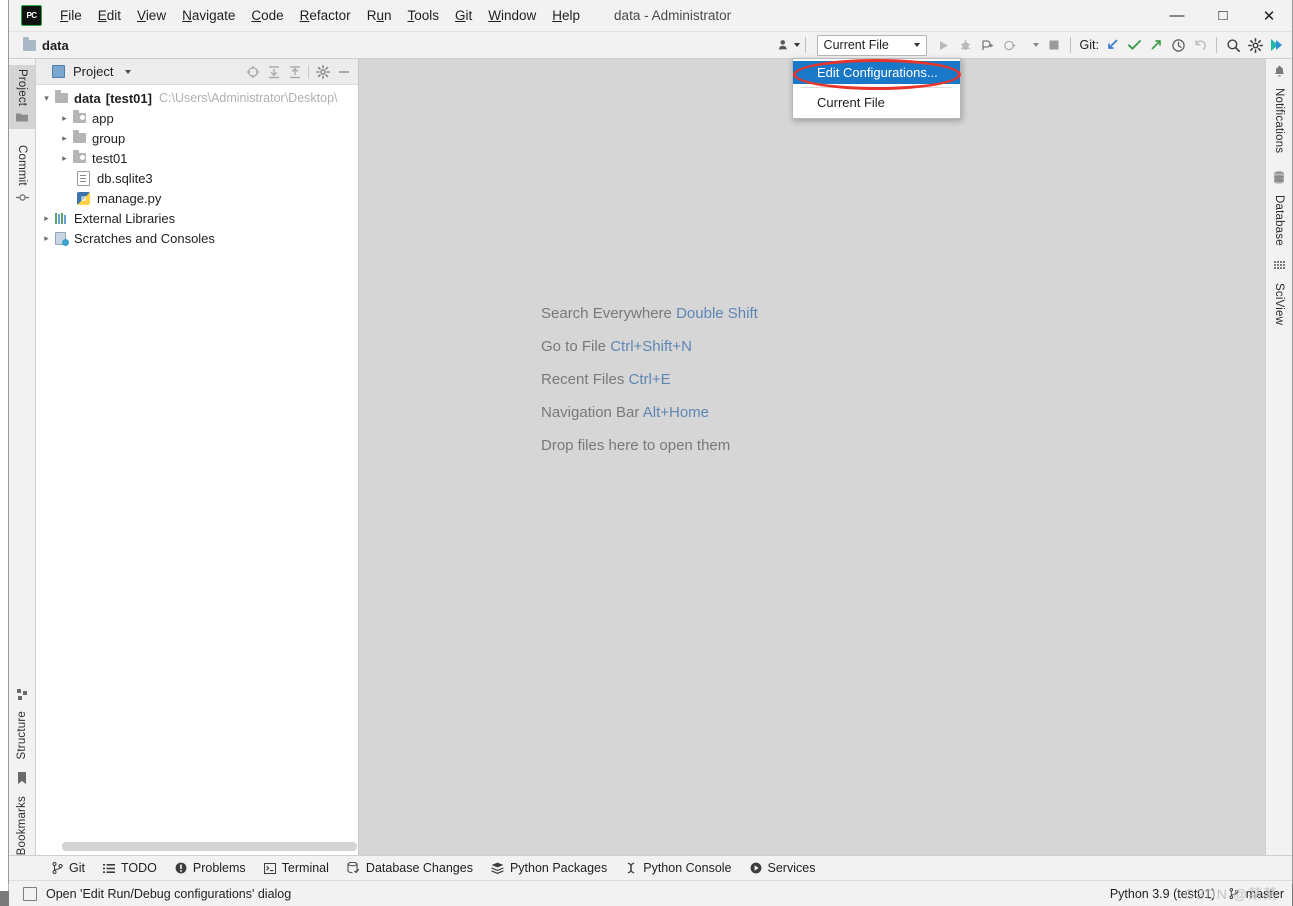 The width and height of the screenshot is (1293, 906). I want to click on search-icon, so click(1233, 45).